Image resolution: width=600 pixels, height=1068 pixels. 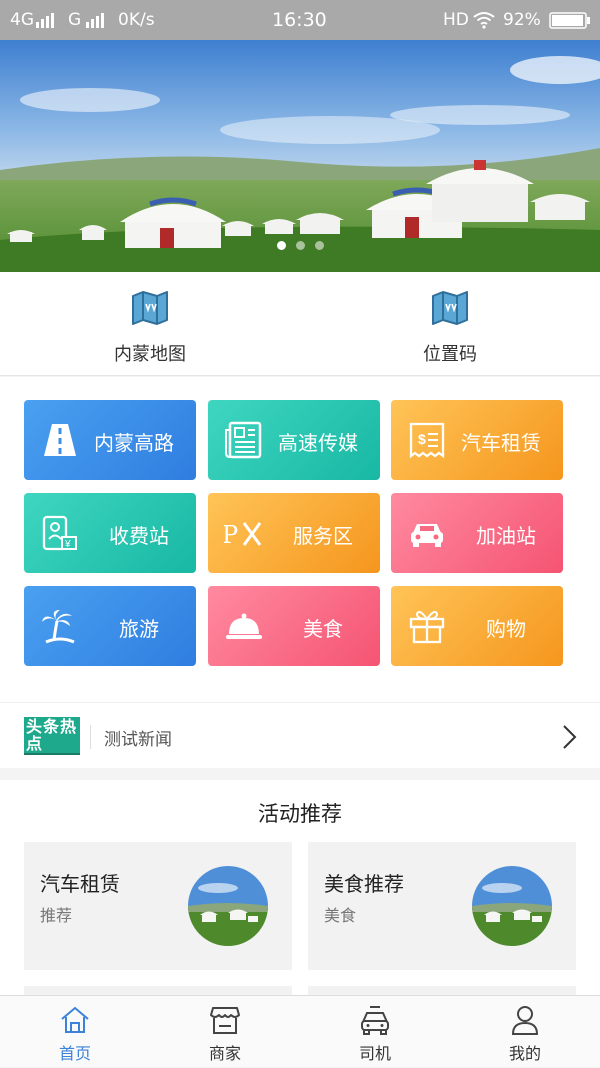 I want to click on user-icon, so click(x=525, y=1020).